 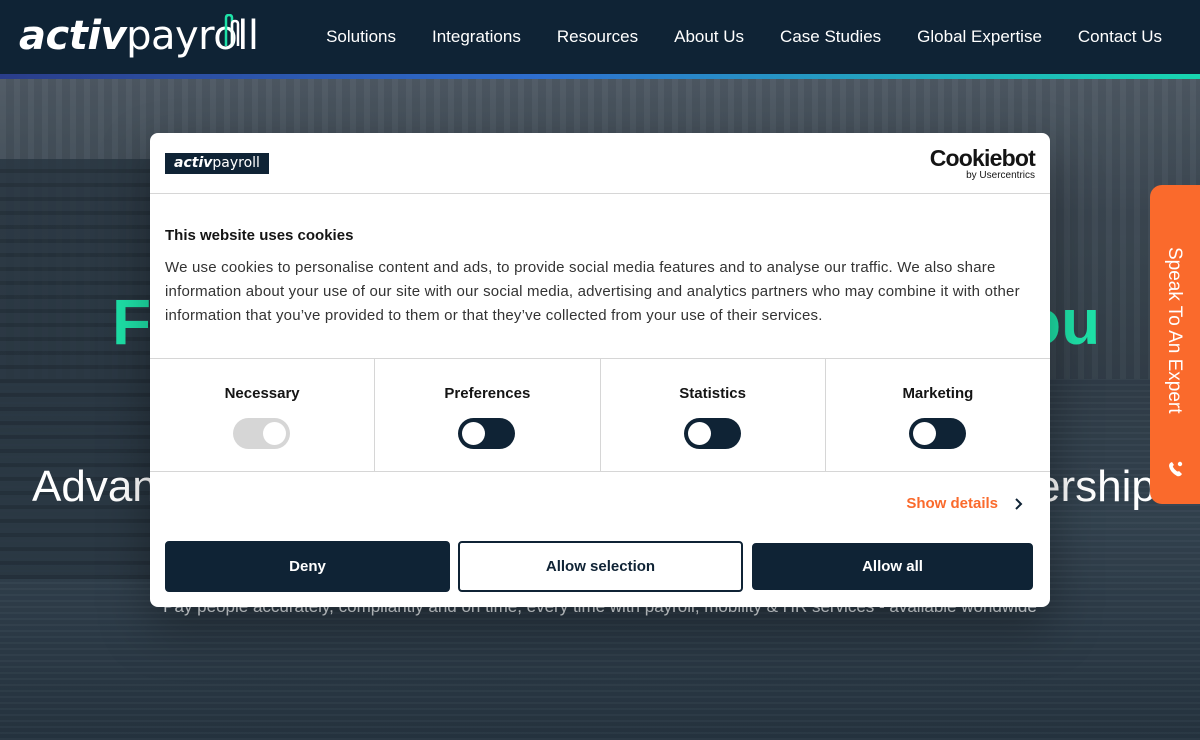 What do you see at coordinates (952, 503) in the screenshot?
I see `show-details-label: Show details` at bounding box center [952, 503].